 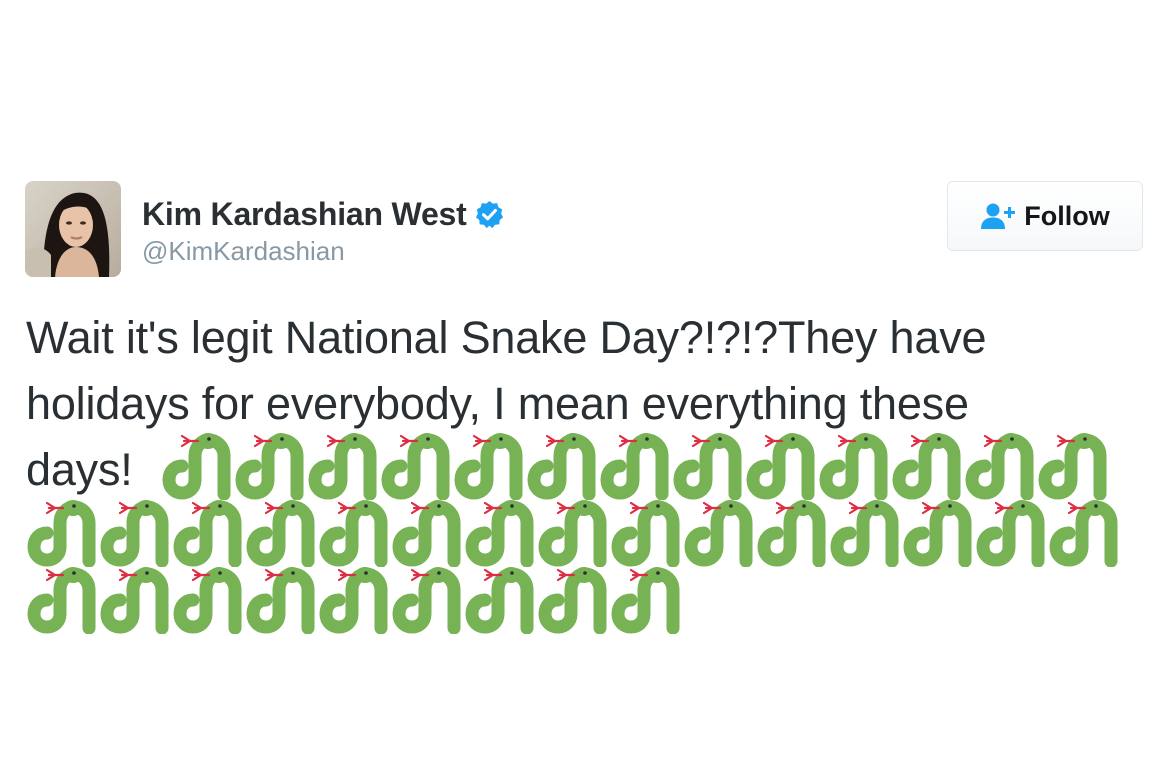 I want to click on author-name: Kim Kardashian West, so click(x=304, y=214).